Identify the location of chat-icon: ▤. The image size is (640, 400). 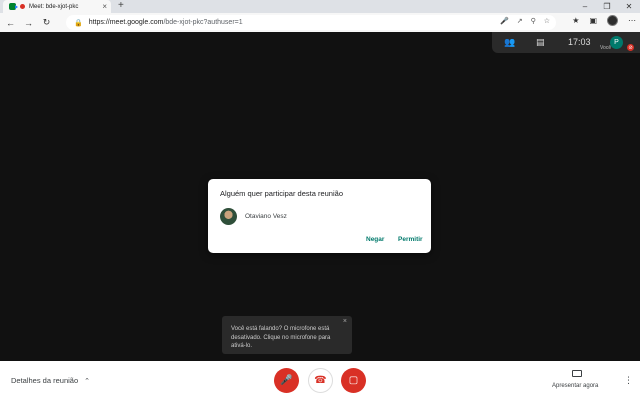
(540, 42).